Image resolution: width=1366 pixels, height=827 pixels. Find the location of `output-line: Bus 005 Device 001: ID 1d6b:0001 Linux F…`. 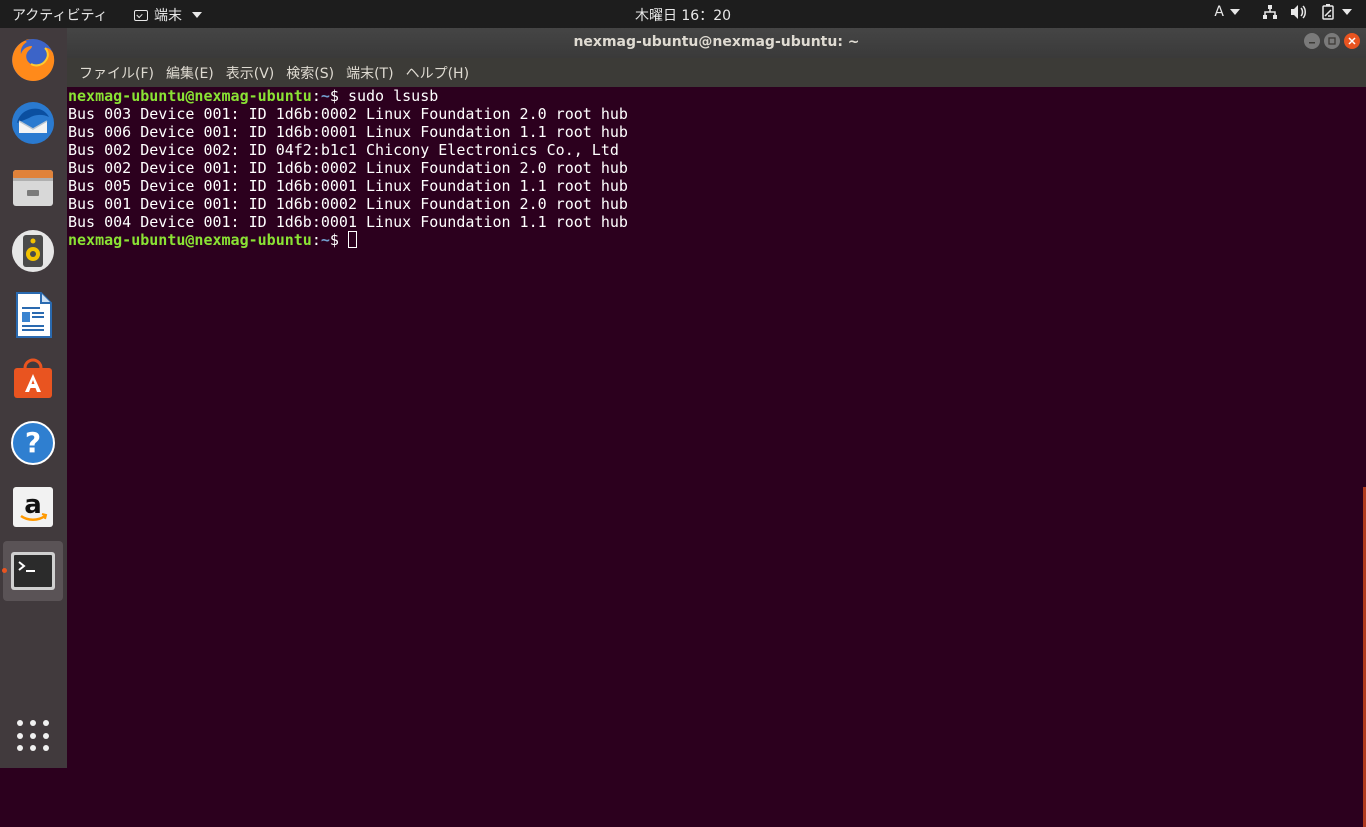

output-line: Bus 005 Device 001: ID 1d6b:0001 Linux F… is located at coordinates (348, 186).